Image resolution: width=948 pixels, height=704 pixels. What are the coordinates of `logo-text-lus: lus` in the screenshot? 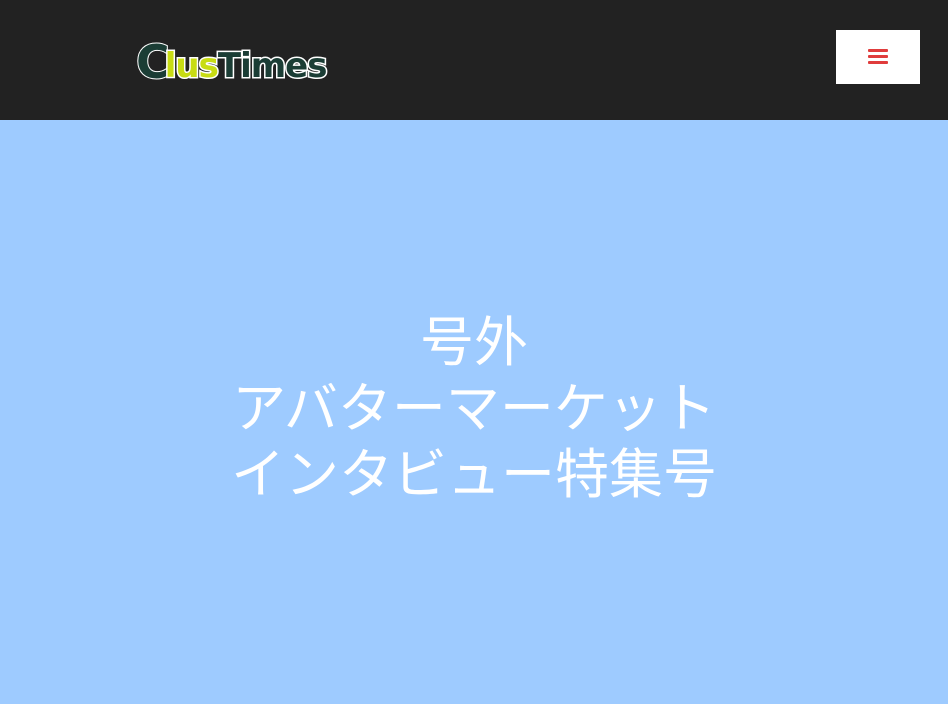 It's located at (191, 66).